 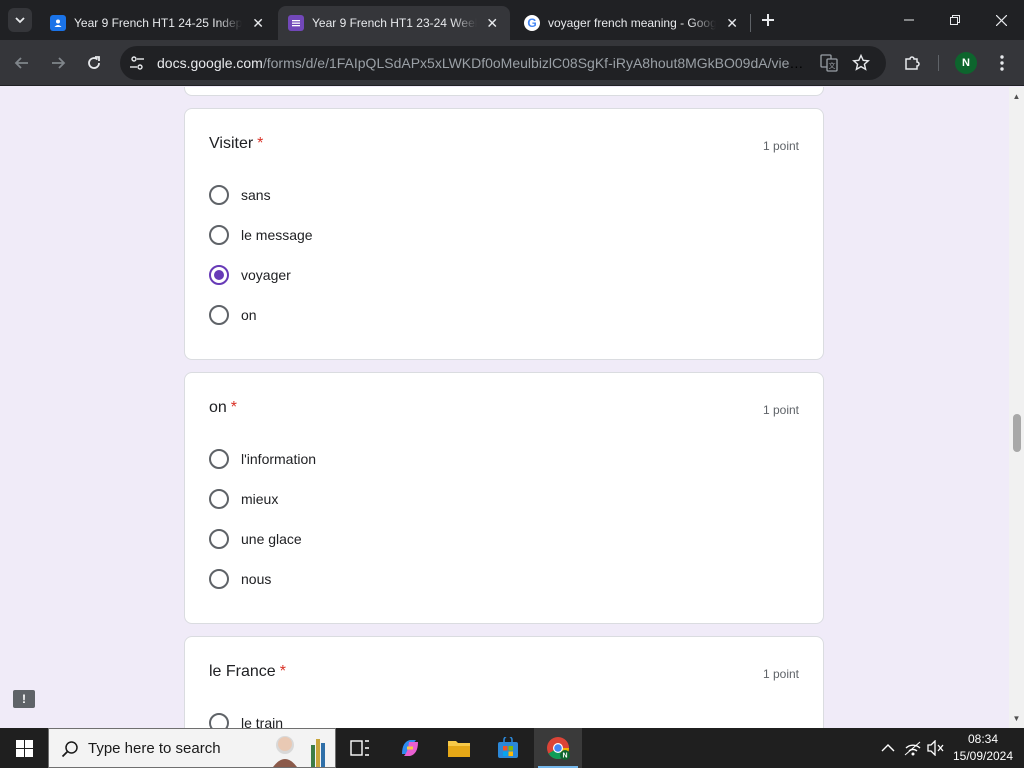 I want to click on svg-text: N, so click(x=564, y=756).